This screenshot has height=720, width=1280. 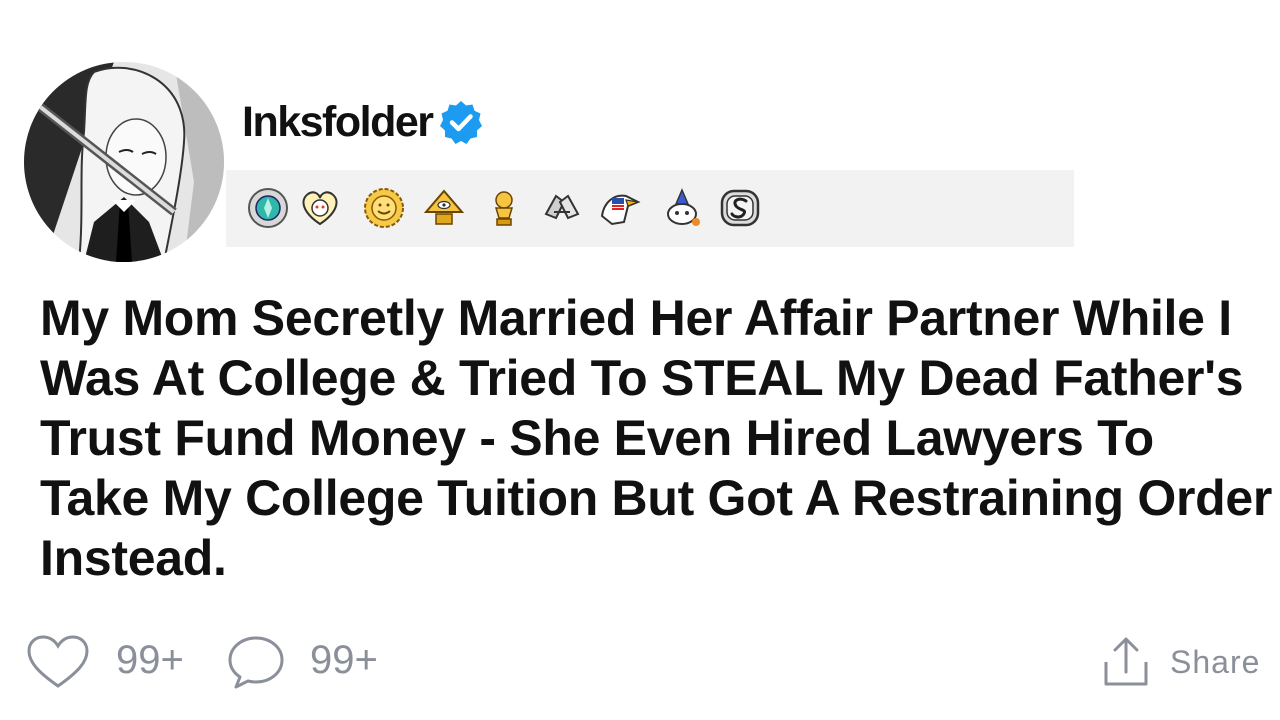 I want to click on action-bar: 99+ 99+ Share, so click(x=640, y=660).